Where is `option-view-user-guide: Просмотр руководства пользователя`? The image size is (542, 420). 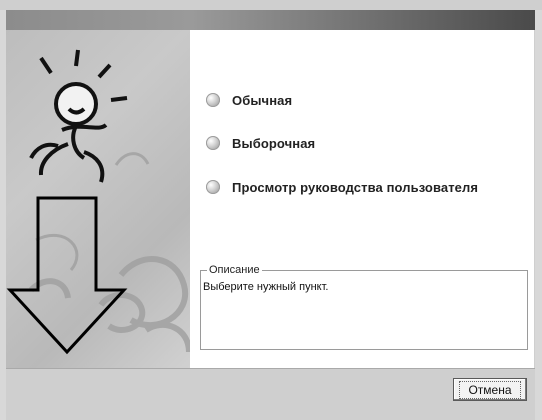
option-view-user-guide: Просмотр руководства пользователя is located at coordinates (342, 187).